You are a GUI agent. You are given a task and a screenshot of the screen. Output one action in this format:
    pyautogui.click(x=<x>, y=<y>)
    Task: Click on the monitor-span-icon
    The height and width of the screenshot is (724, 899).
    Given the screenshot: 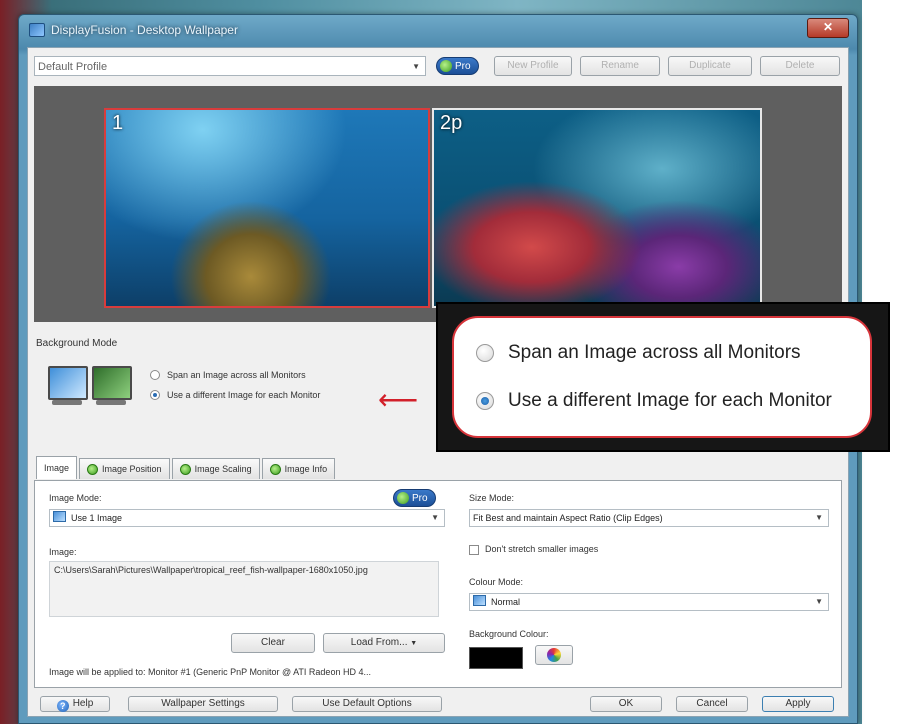 What is the action you would take?
    pyautogui.click(x=68, y=383)
    